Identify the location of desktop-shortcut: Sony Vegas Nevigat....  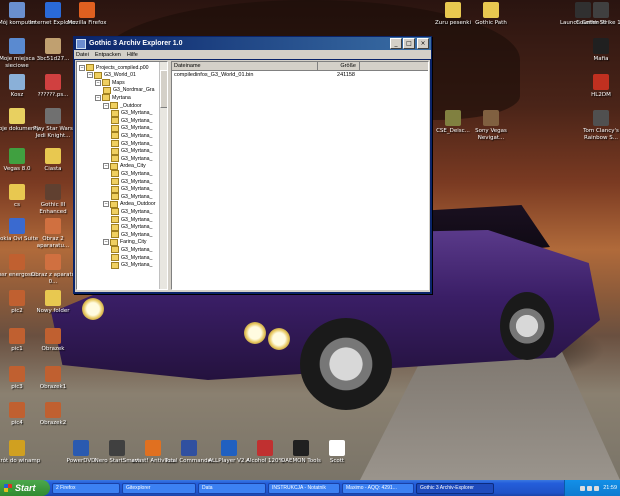
(491, 126).